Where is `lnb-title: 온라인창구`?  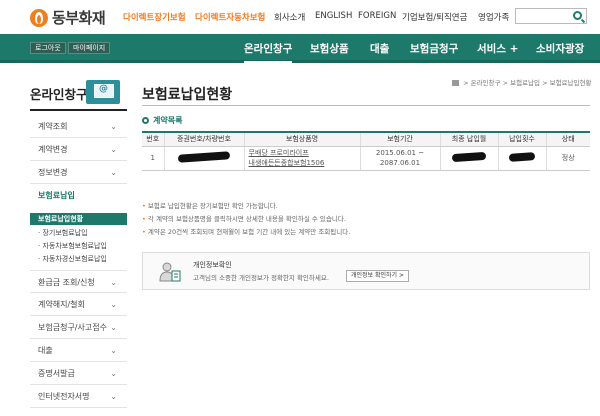 lnb-title: 온라인창구 is located at coordinates (59, 94).